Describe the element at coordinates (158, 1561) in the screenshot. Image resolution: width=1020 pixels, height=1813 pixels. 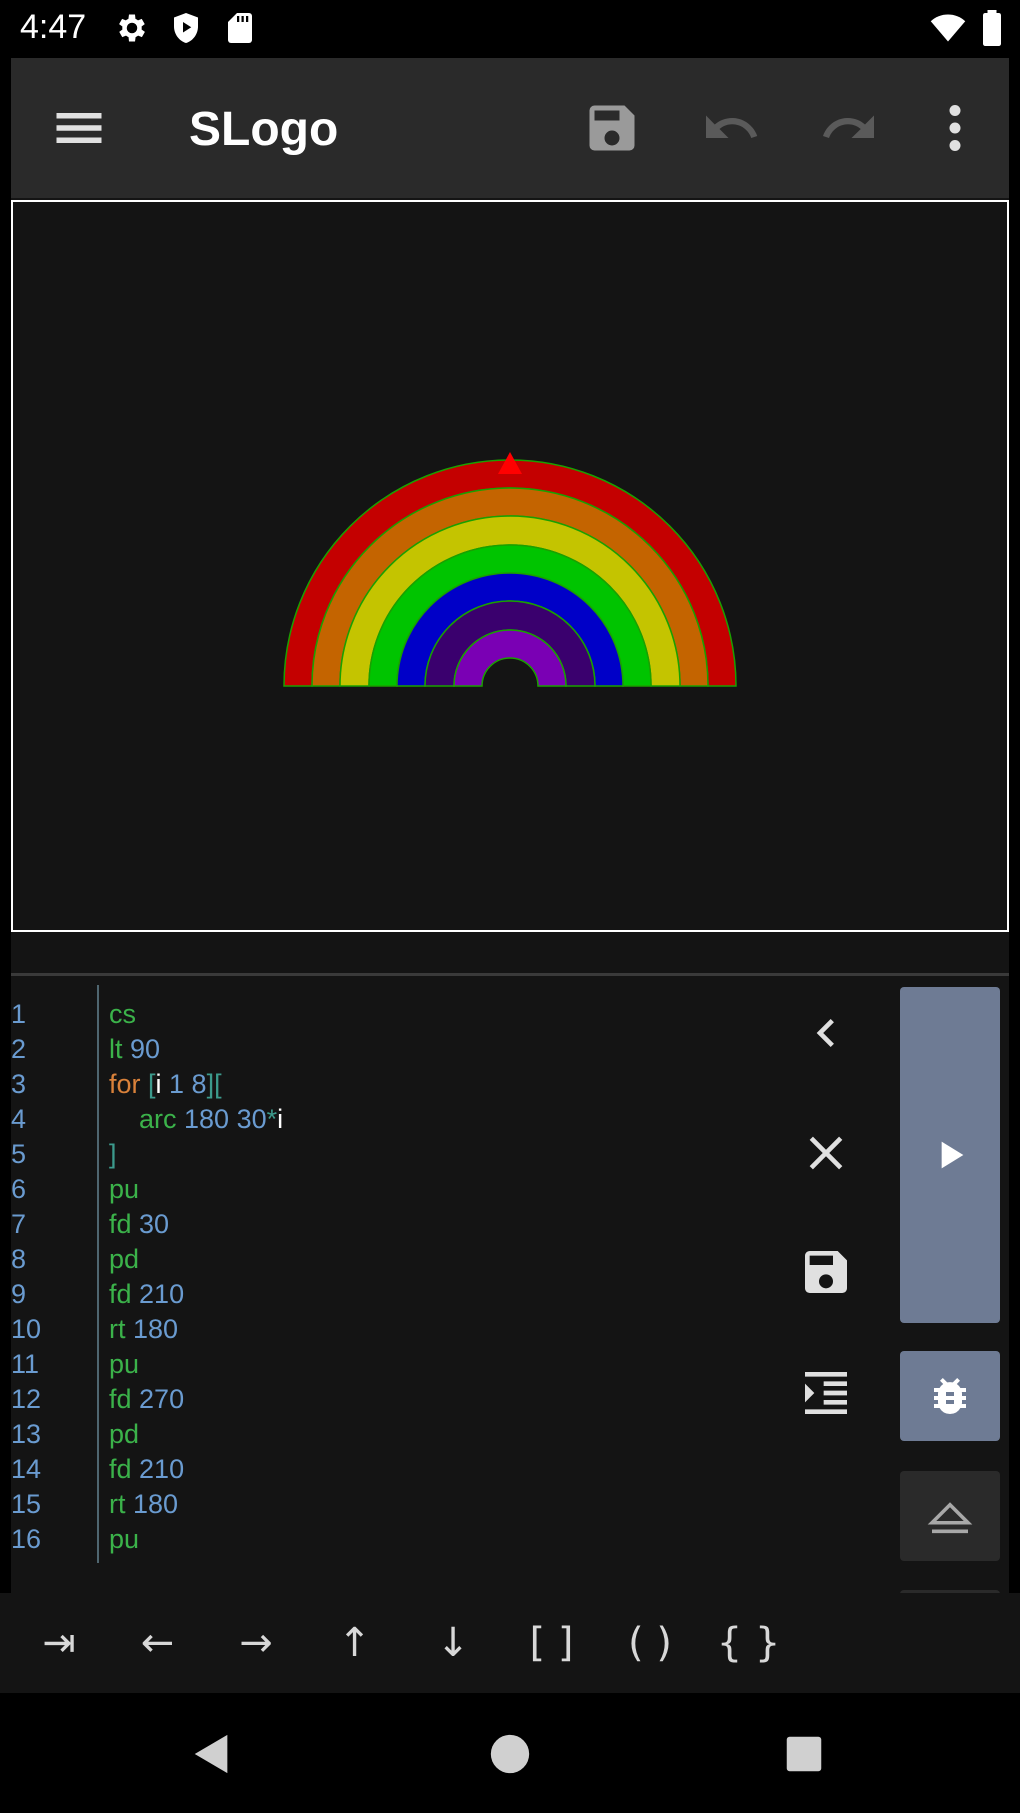
I see `code-token: 240` at that location.